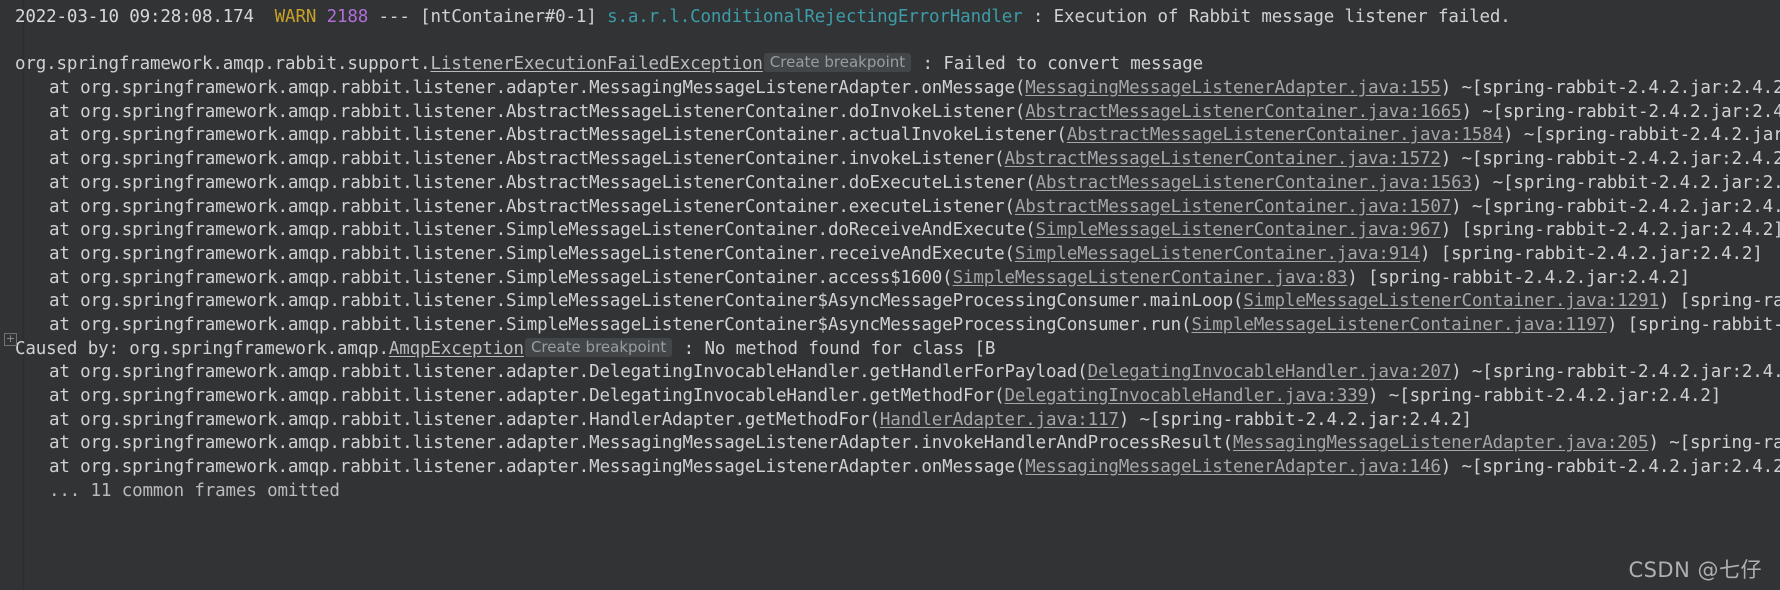 The height and width of the screenshot is (590, 1780). Describe the element at coordinates (850, 348) in the screenshot. I see `caused-by-message: No method found for class [B` at that location.